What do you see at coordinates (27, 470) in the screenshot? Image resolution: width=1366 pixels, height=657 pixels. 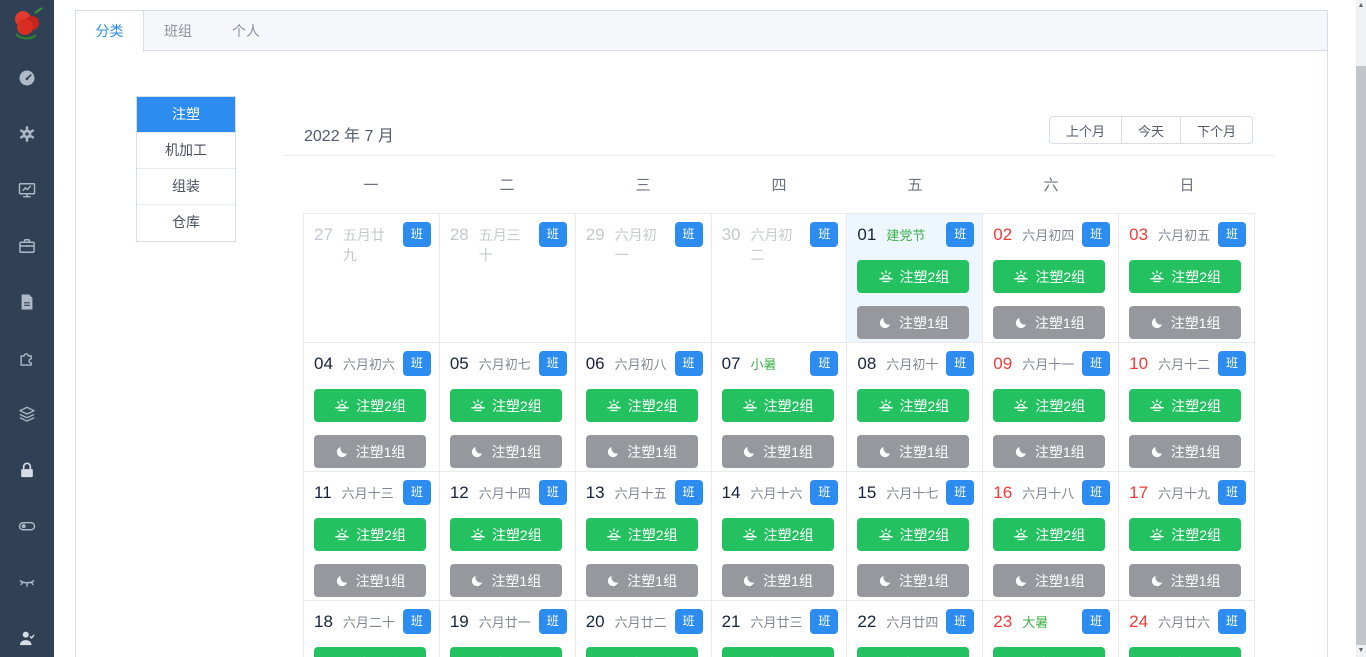 I see `lock-icon` at bounding box center [27, 470].